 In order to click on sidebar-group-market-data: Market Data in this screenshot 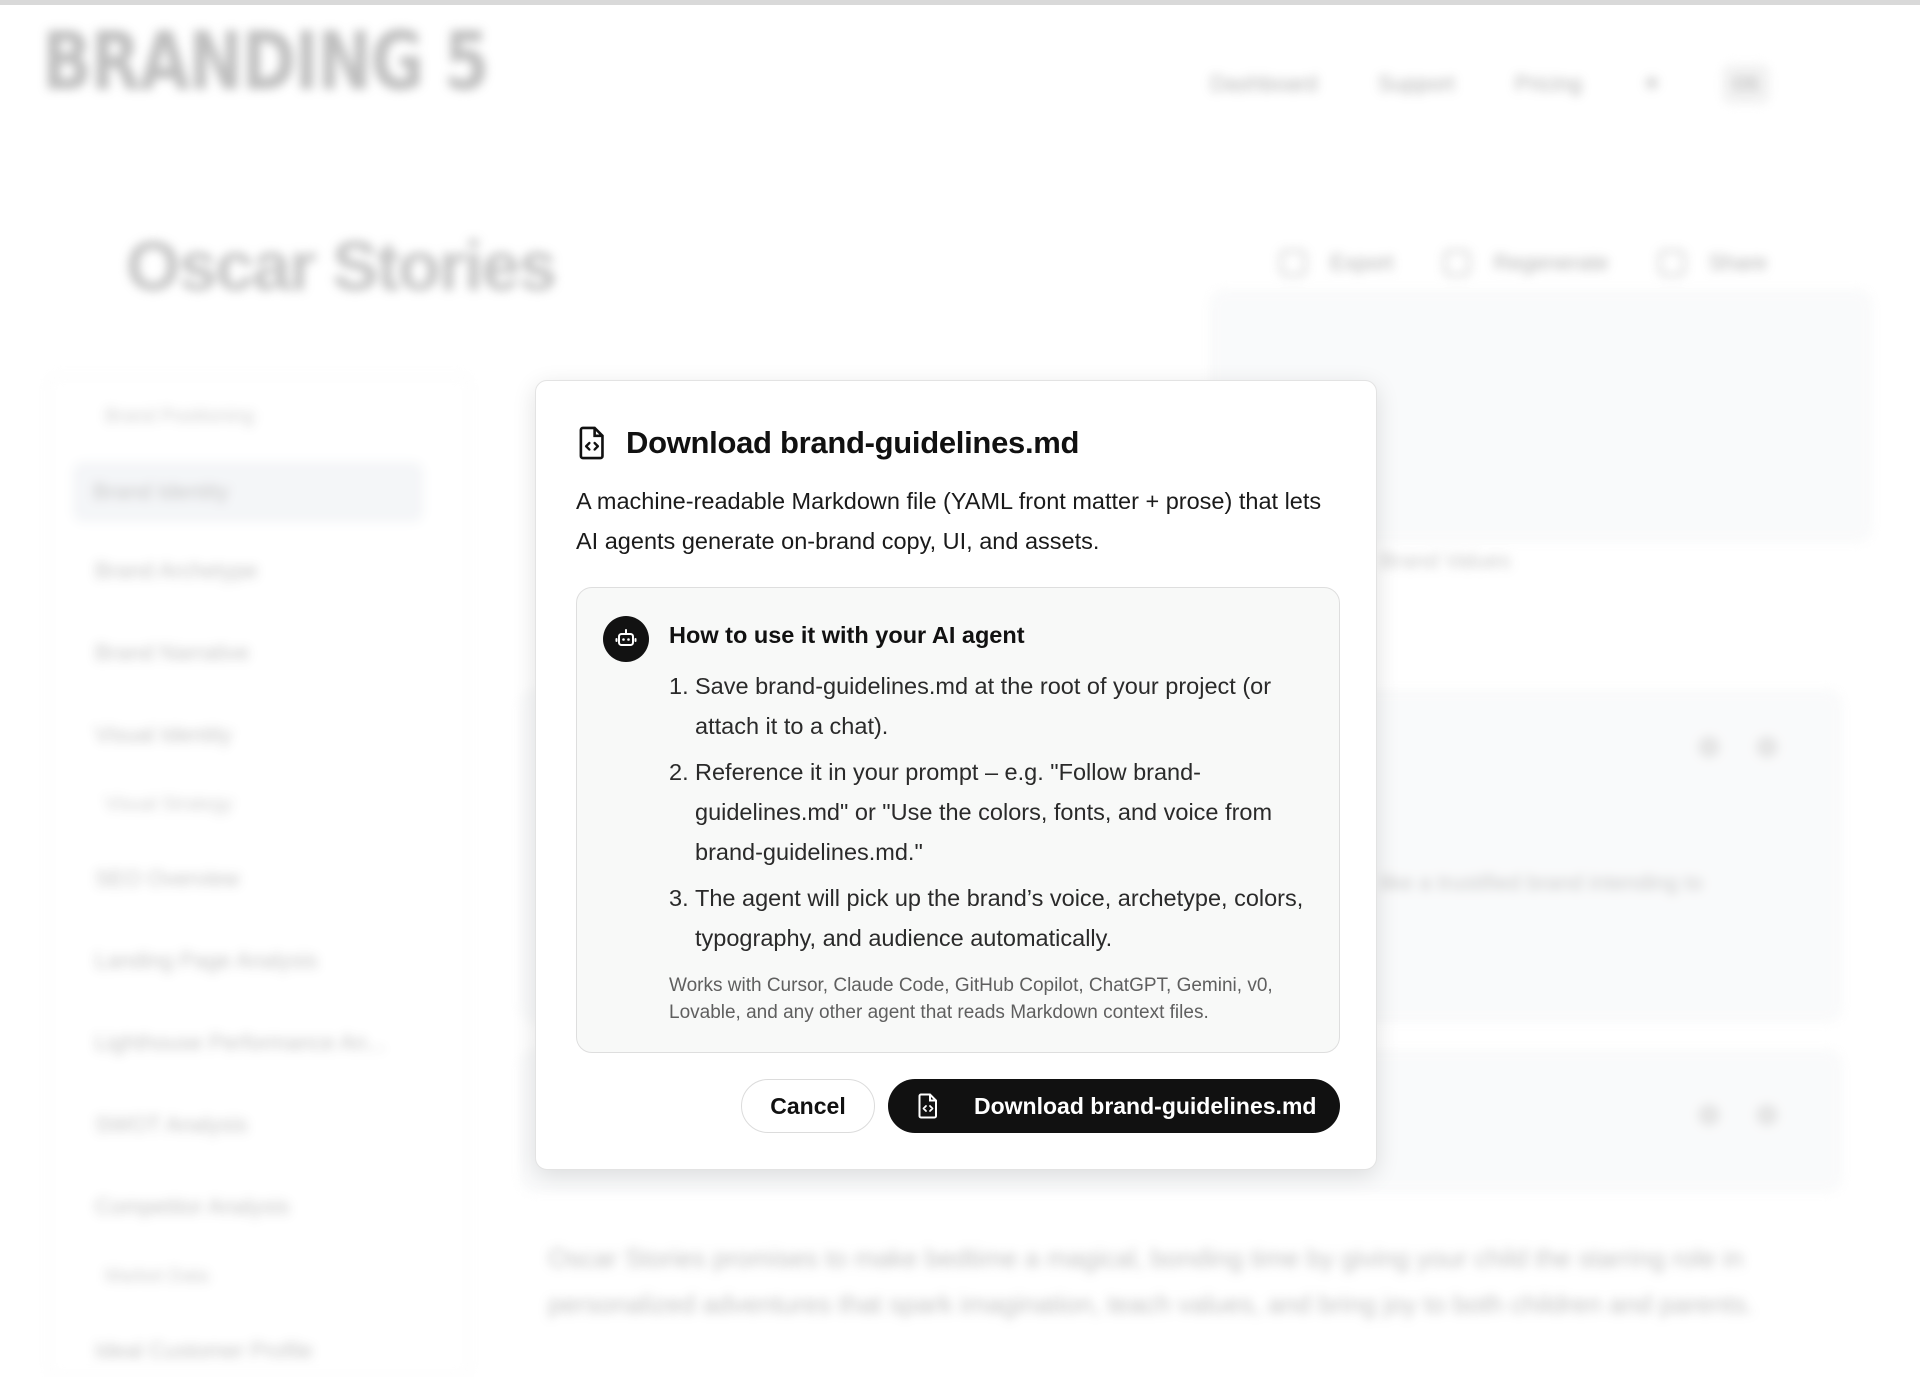, I will do `click(156, 1277)`.